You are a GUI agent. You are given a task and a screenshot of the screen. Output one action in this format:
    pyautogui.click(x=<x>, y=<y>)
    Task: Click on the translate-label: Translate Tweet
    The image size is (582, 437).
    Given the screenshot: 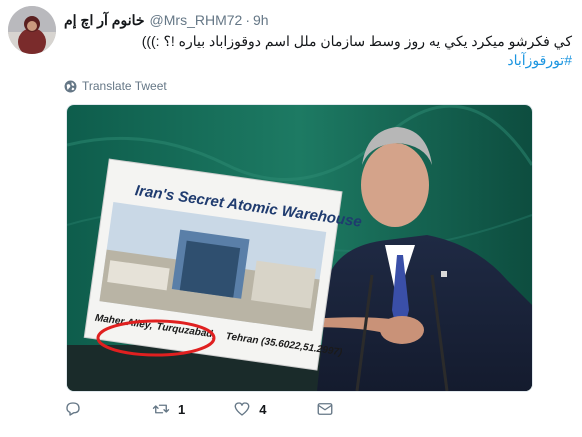 What is the action you would take?
    pyautogui.click(x=124, y=86)
    